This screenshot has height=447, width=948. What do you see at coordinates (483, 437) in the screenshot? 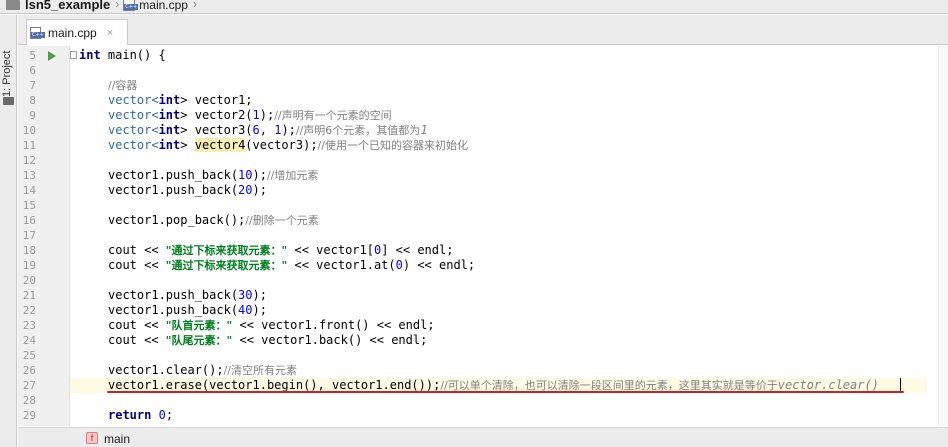
I see `code-breadcrumb-bar: f main` at bounding box center [483, 437].